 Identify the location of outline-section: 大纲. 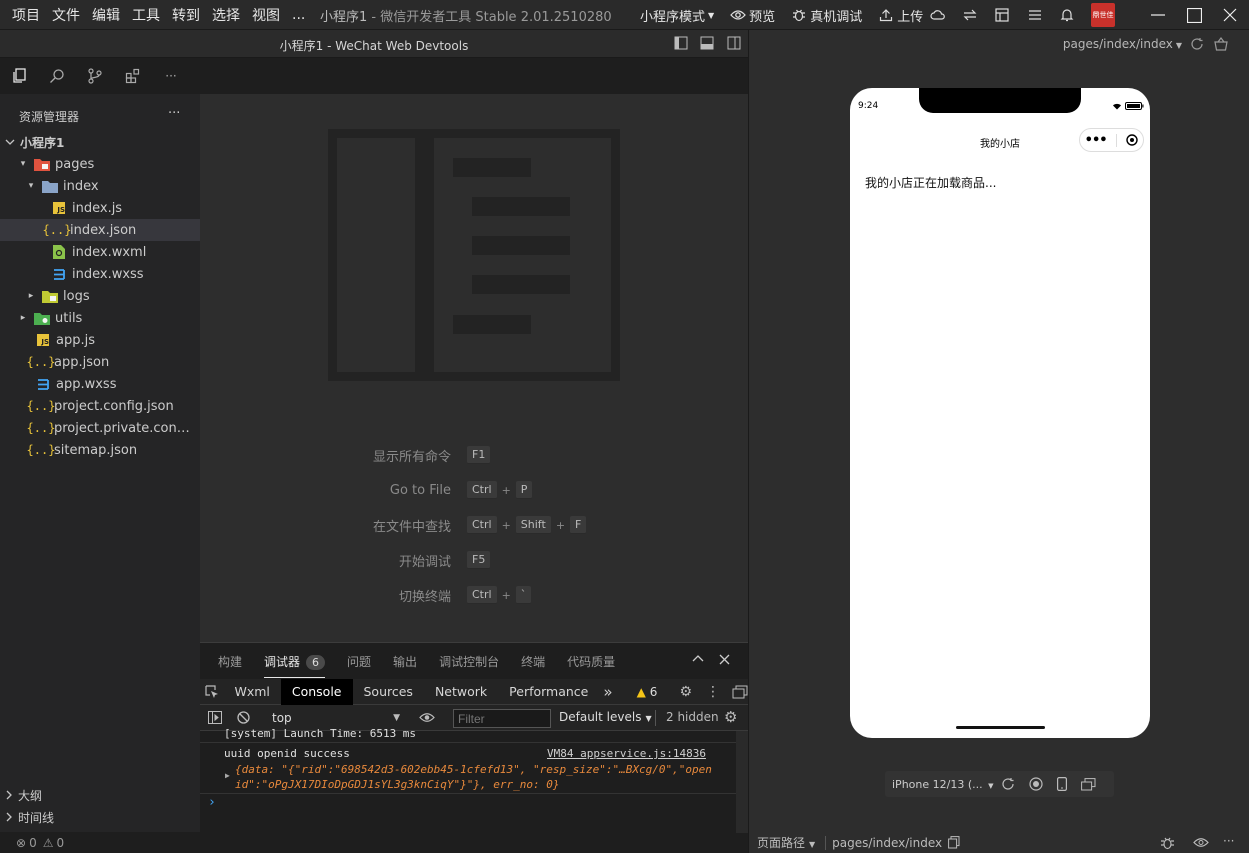
(100, 795).